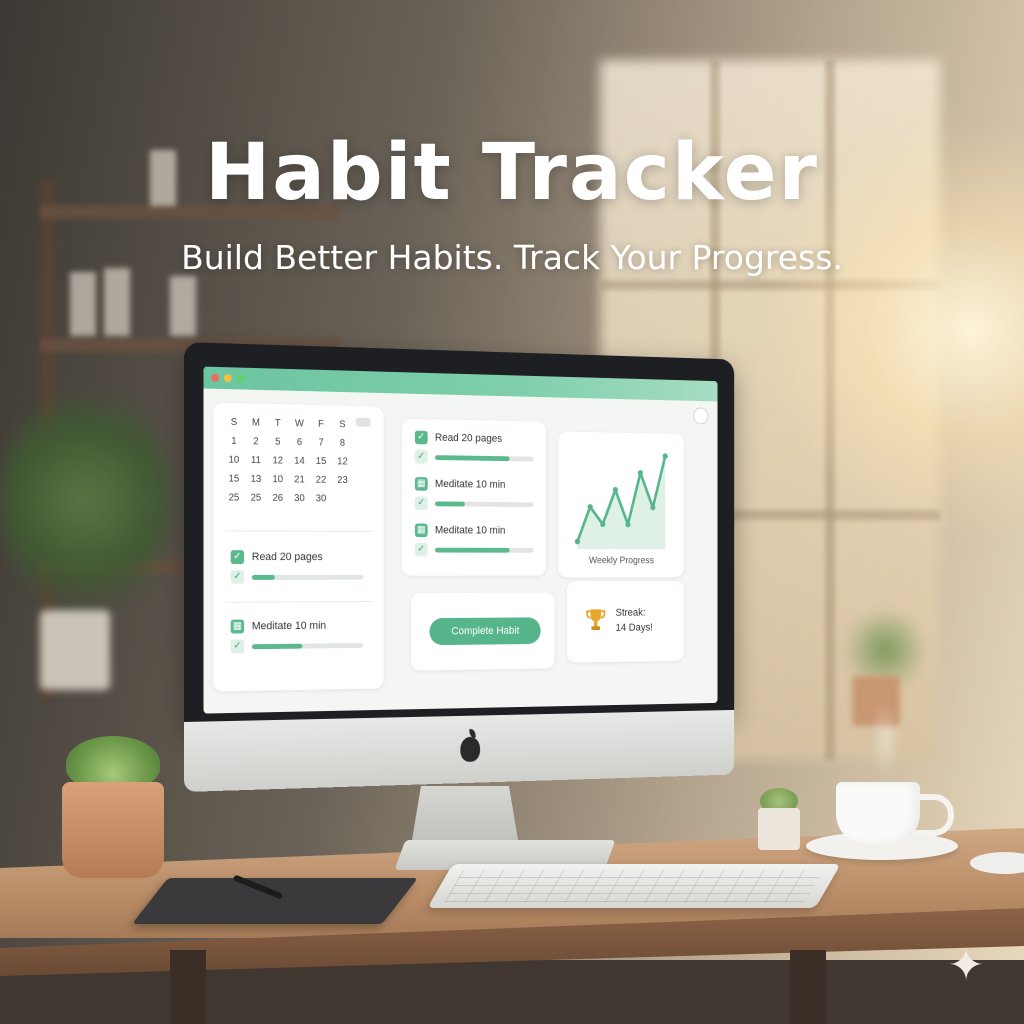  Describe the element at coordinates (342, 499) in the screenshot. I see `calendar-day` at that location.